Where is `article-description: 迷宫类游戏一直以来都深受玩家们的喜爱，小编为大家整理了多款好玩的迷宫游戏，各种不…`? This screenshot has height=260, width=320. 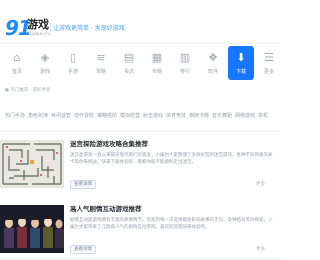 article-description: 迷宫类游戏一直以来都深受玩家们的喜爱，小编为大家整理了多款好玩的迷宫游戏，各种不… is located at coordinates (171, 159).